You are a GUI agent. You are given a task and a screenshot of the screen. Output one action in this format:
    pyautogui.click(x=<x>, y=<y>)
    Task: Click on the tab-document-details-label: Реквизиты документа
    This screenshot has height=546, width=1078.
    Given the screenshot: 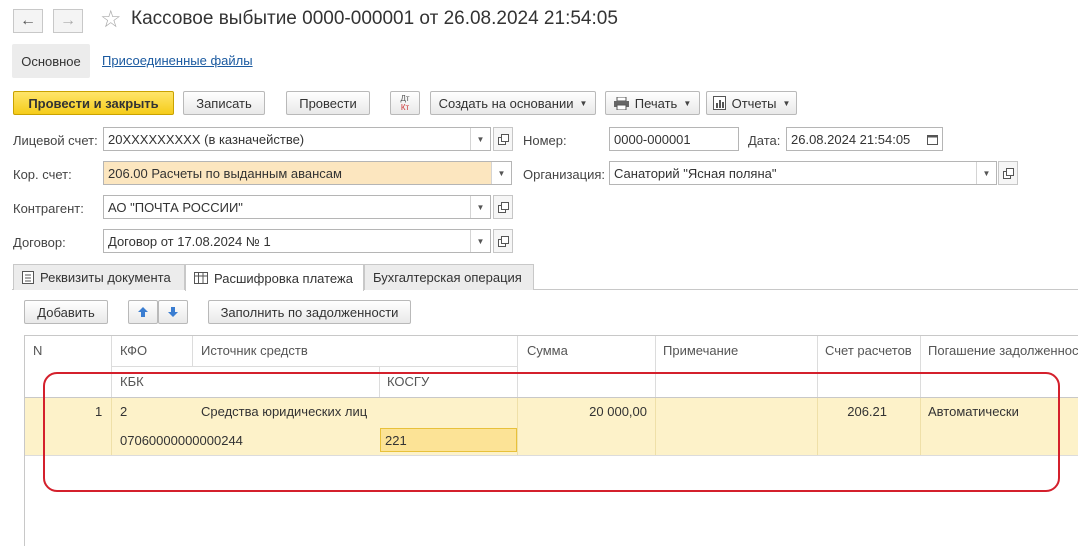 What is the action you would take?
    pyautogui.click(x=105, y=277)
    